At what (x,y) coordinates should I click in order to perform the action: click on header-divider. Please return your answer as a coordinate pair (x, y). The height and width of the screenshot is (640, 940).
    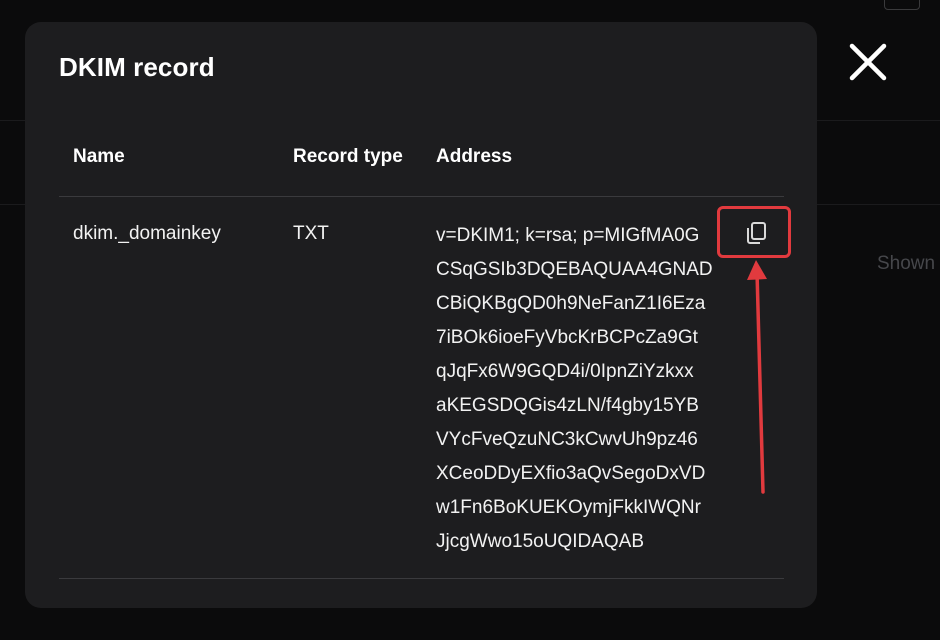
    Looking at the image, I should click on (421, 196).